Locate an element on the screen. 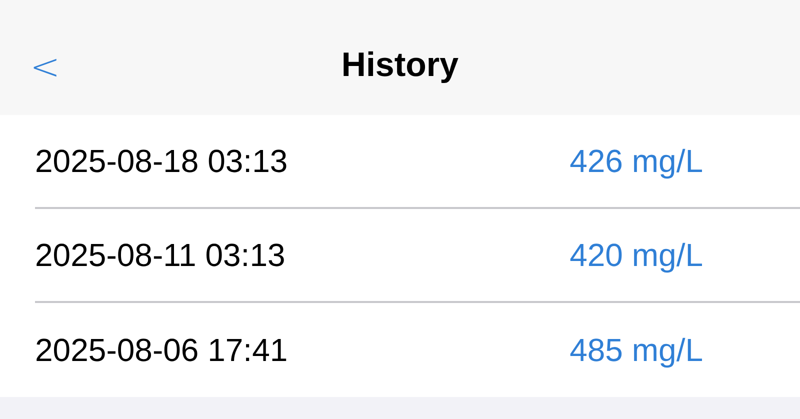 This screenshot has width=800, height=419. date-time: 2025-08-06 17:41 is located at coordinates (161, 350).